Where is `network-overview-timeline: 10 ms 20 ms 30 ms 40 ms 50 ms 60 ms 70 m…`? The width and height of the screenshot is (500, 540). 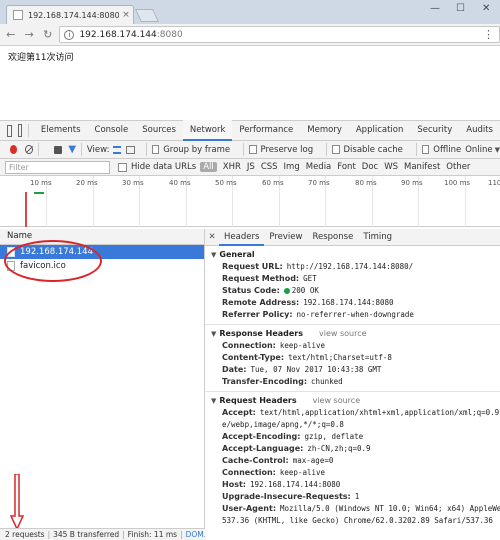 network-overview-timeline: 10 ms 20 ms 30 ms 40 ms 50 ms 60 ms 70 m… is located at coordinates (250, 201).